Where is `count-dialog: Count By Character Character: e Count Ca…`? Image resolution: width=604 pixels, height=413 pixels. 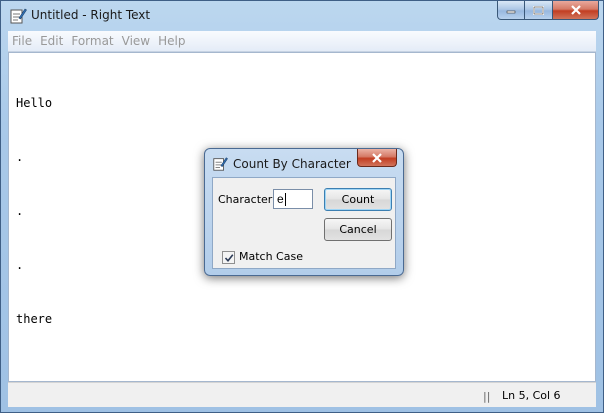
count-dialog: Count By Character Character: e Count Ca… is located at coordinates (304, 212).